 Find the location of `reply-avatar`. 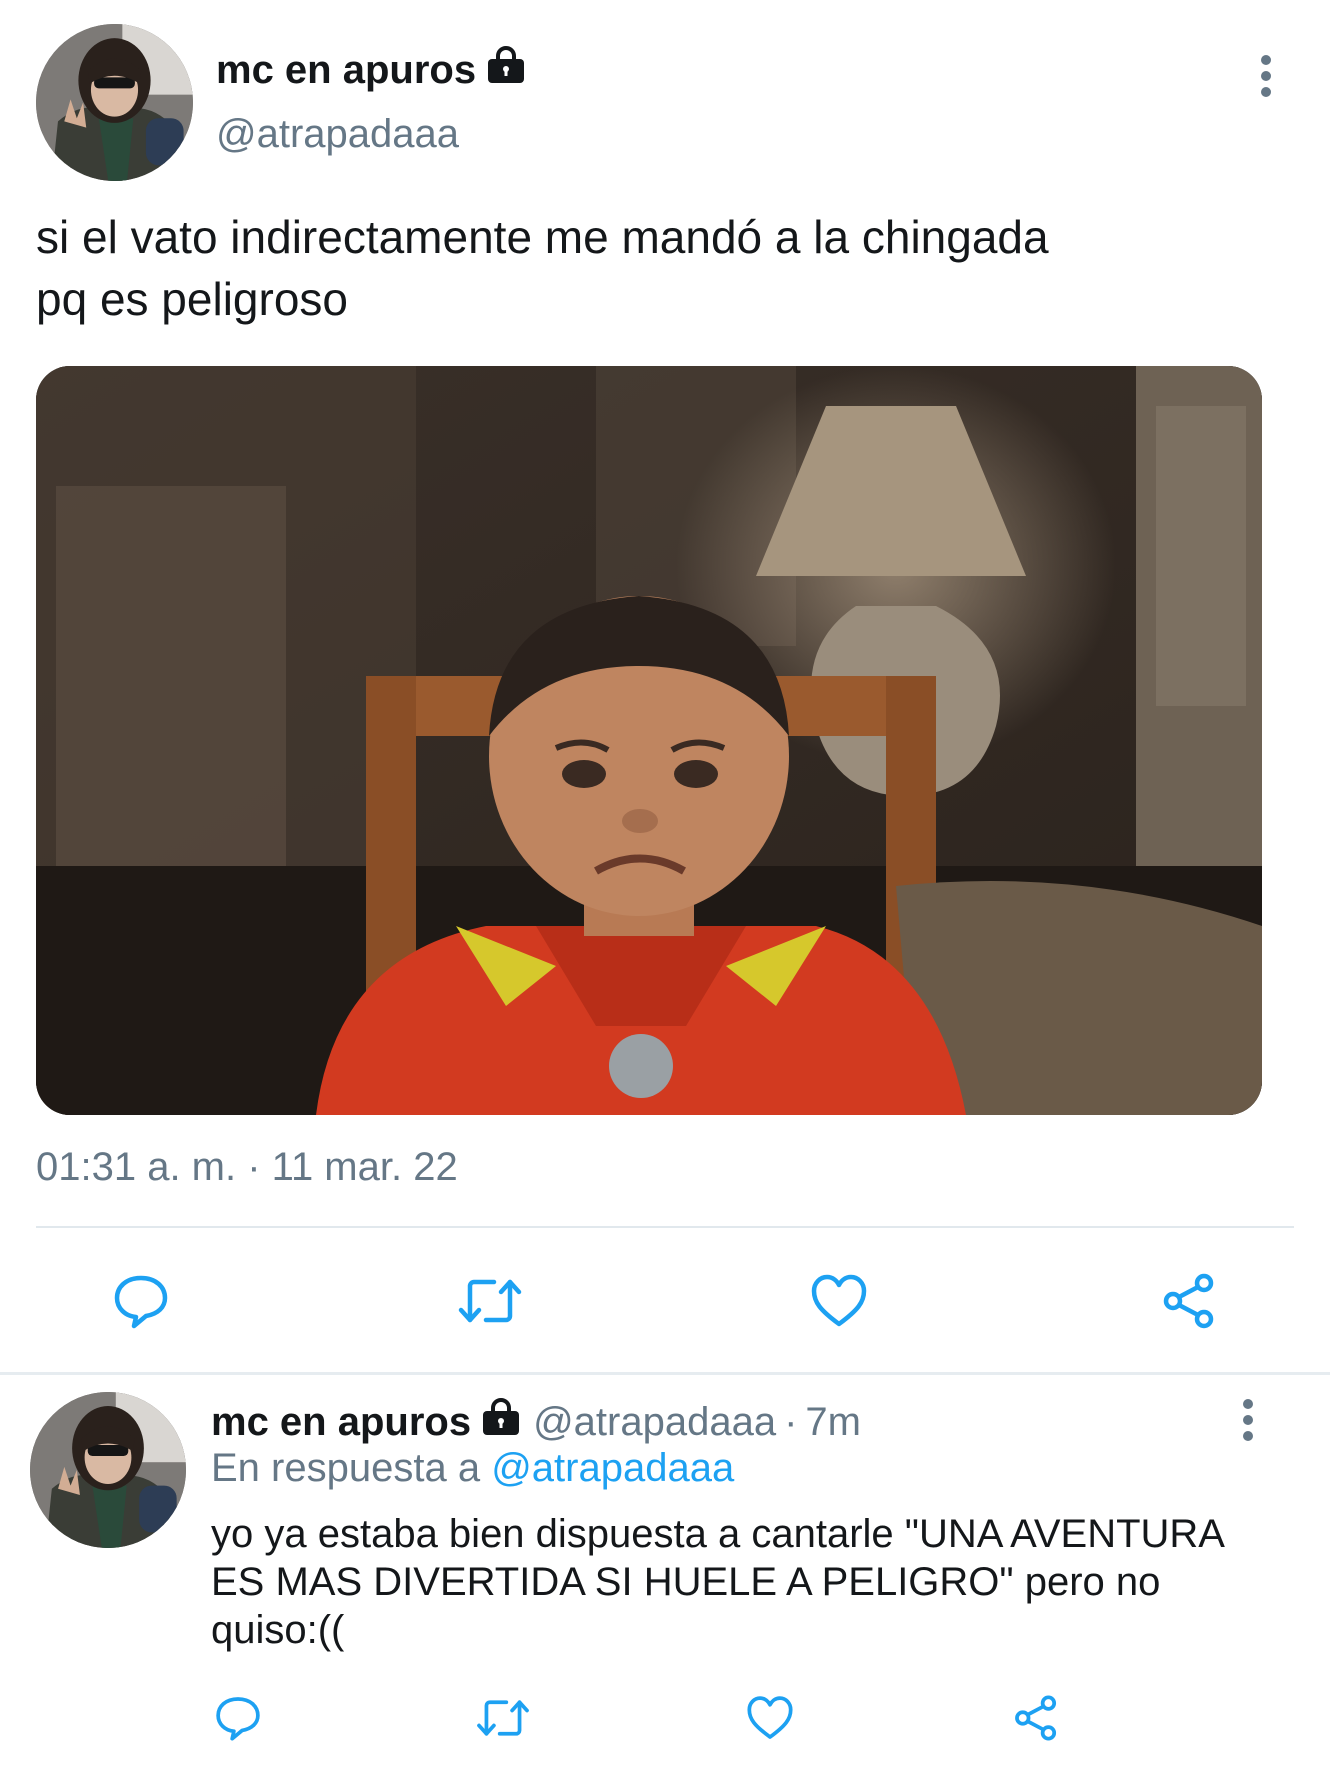

reply-avatar is located at coordinates (108, 1470).